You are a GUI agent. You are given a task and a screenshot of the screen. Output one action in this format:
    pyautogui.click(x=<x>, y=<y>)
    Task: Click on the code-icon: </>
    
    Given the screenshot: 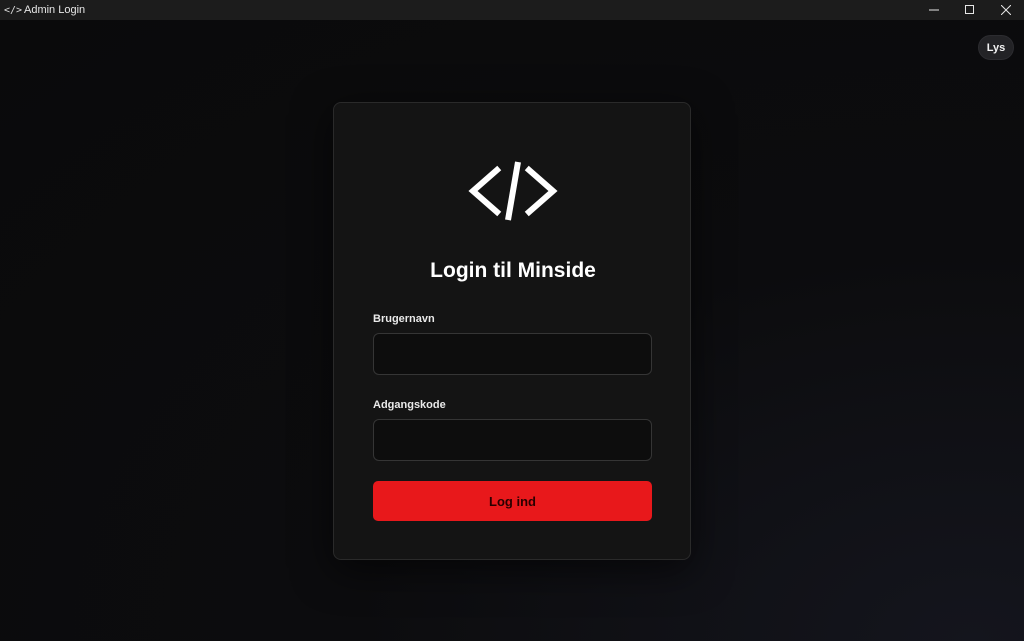 What is the action you would take?
    pyautogui.click(x=13, y=10)
    